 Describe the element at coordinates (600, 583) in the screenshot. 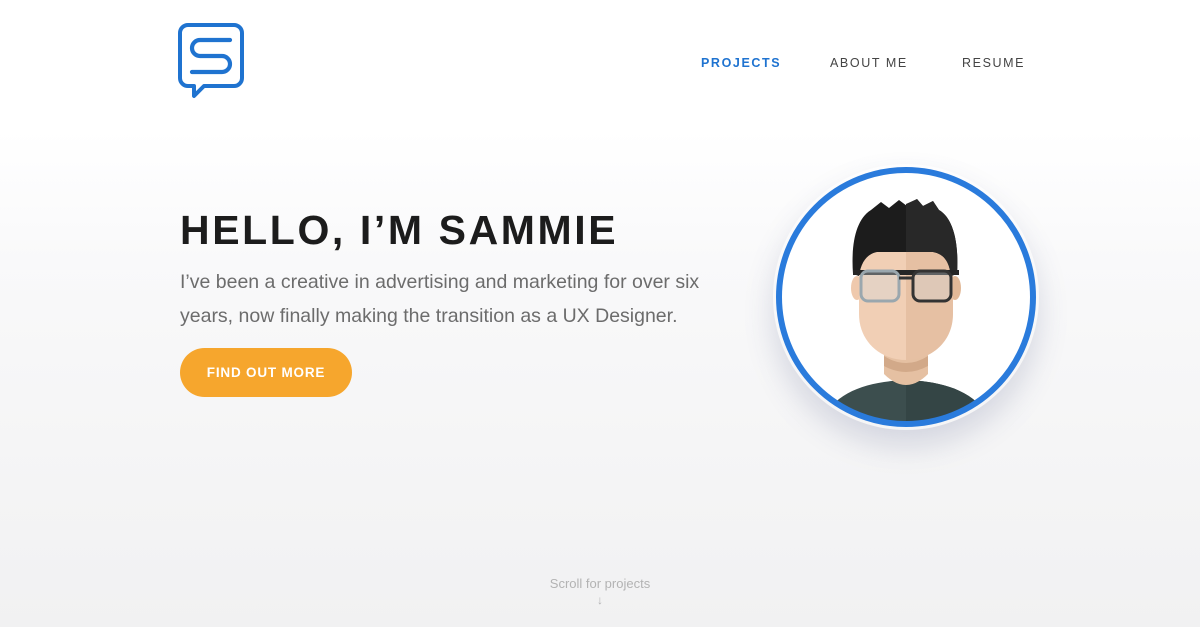

I see `scroll-hint: Scroll for projects` at that location.